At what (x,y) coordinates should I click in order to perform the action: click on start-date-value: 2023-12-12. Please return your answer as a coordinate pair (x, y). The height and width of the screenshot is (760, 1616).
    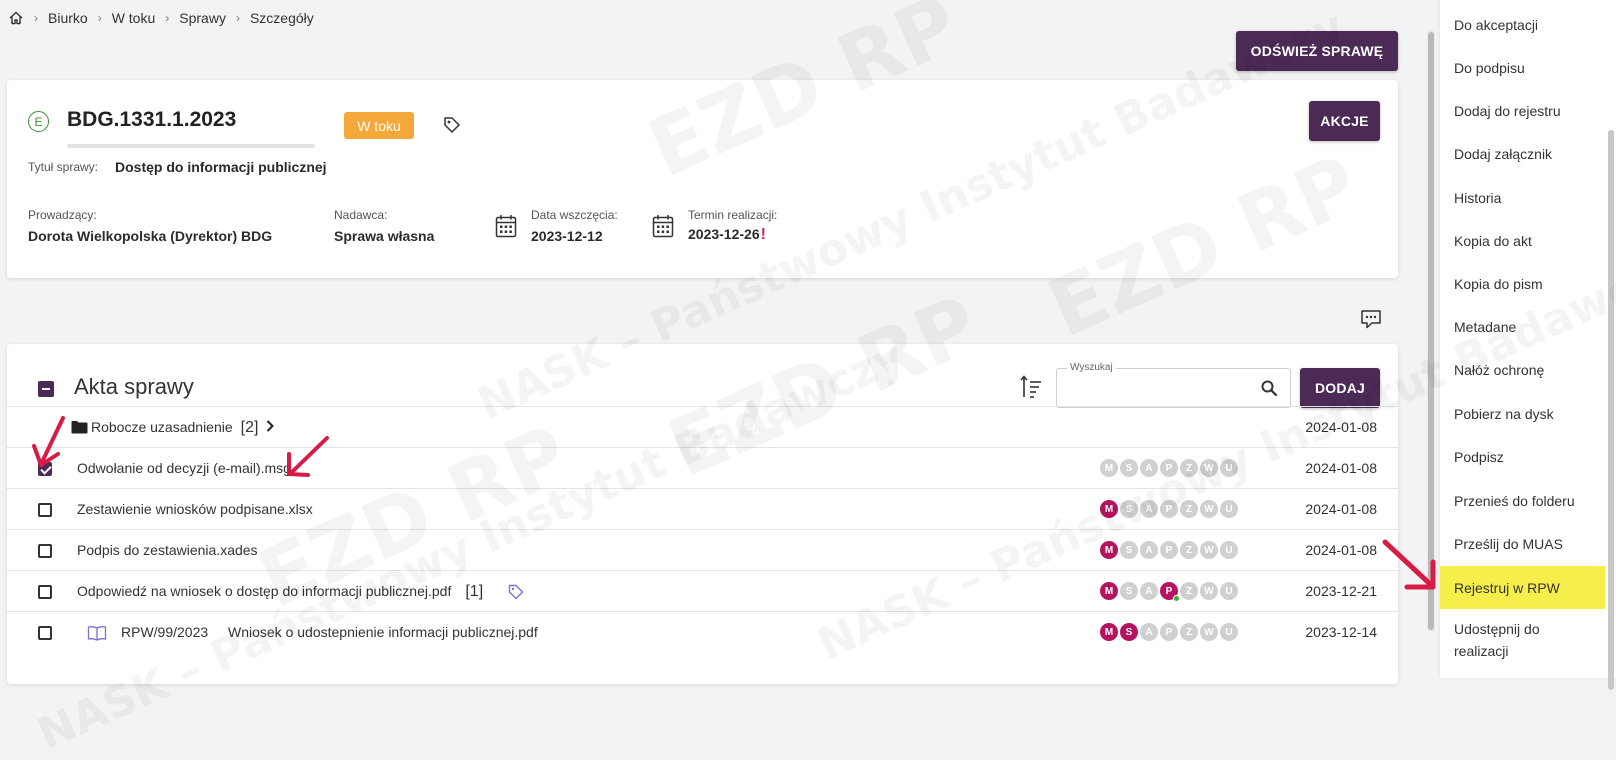
    Looking at the image, I should click on (567, 236).